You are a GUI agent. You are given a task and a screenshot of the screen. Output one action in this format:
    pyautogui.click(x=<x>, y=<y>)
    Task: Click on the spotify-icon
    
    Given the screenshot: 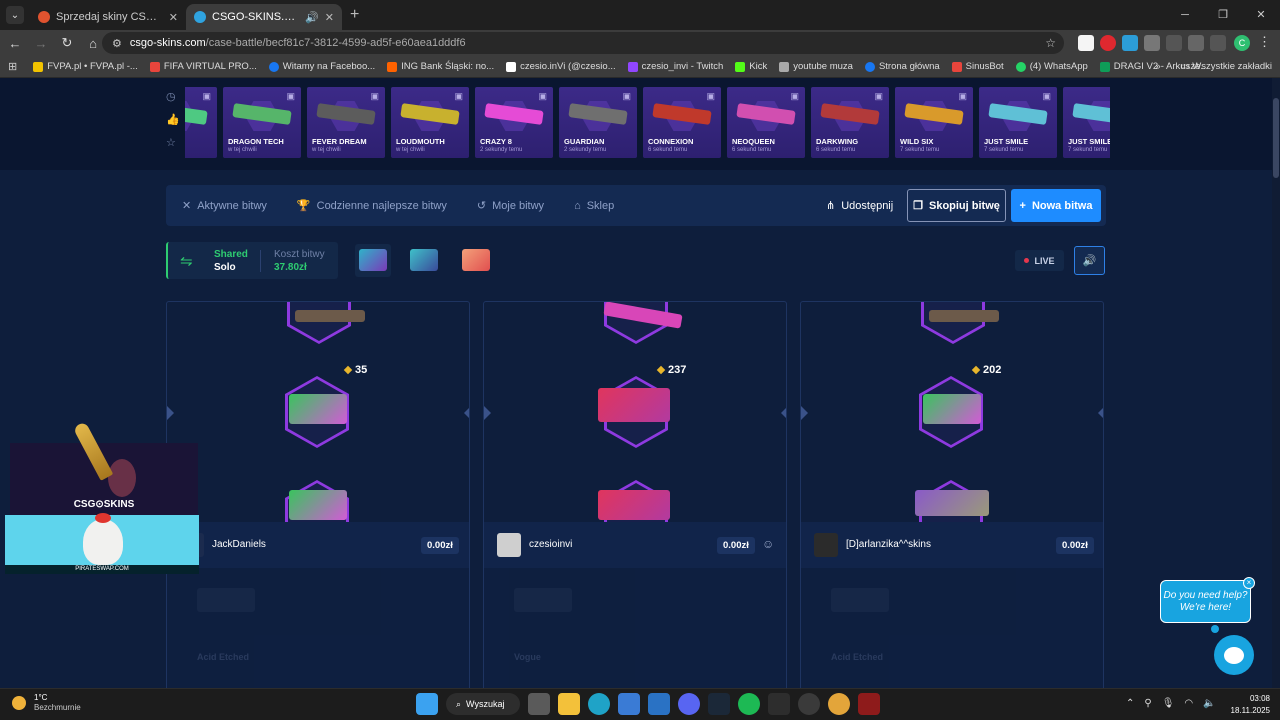 What is the action you would take?
    pyautogui.click(x=749, y=704)
    